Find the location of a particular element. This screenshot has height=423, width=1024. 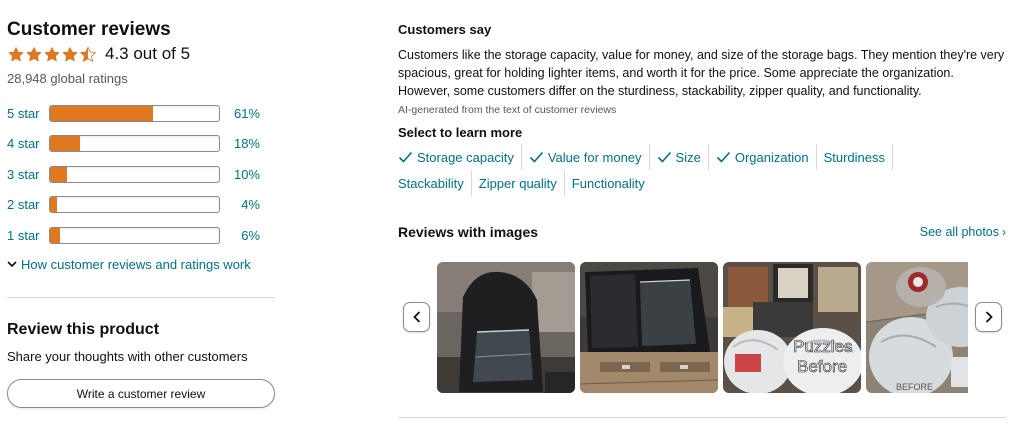

reviews-with-images-header: Reviews with images See all photos › is located at coordinates (702, 232).